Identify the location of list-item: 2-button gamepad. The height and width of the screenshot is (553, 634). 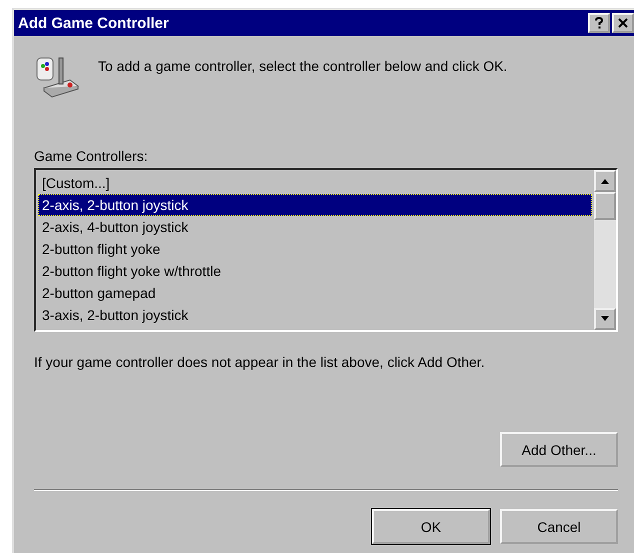
(315, 293).